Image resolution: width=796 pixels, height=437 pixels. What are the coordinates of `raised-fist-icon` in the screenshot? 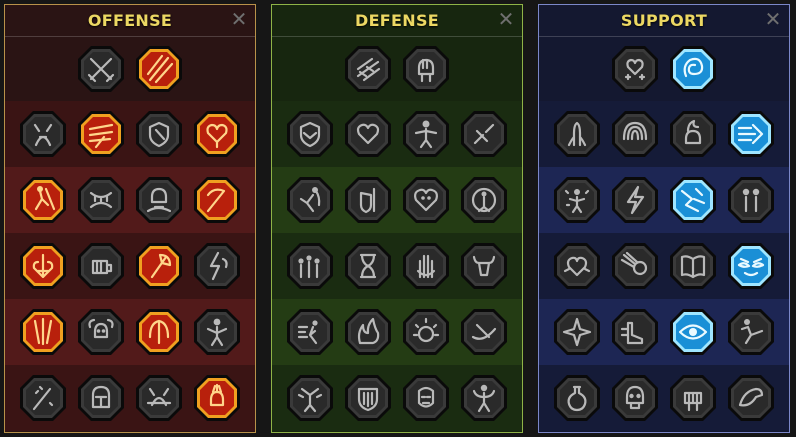 It's located at (426, 69).